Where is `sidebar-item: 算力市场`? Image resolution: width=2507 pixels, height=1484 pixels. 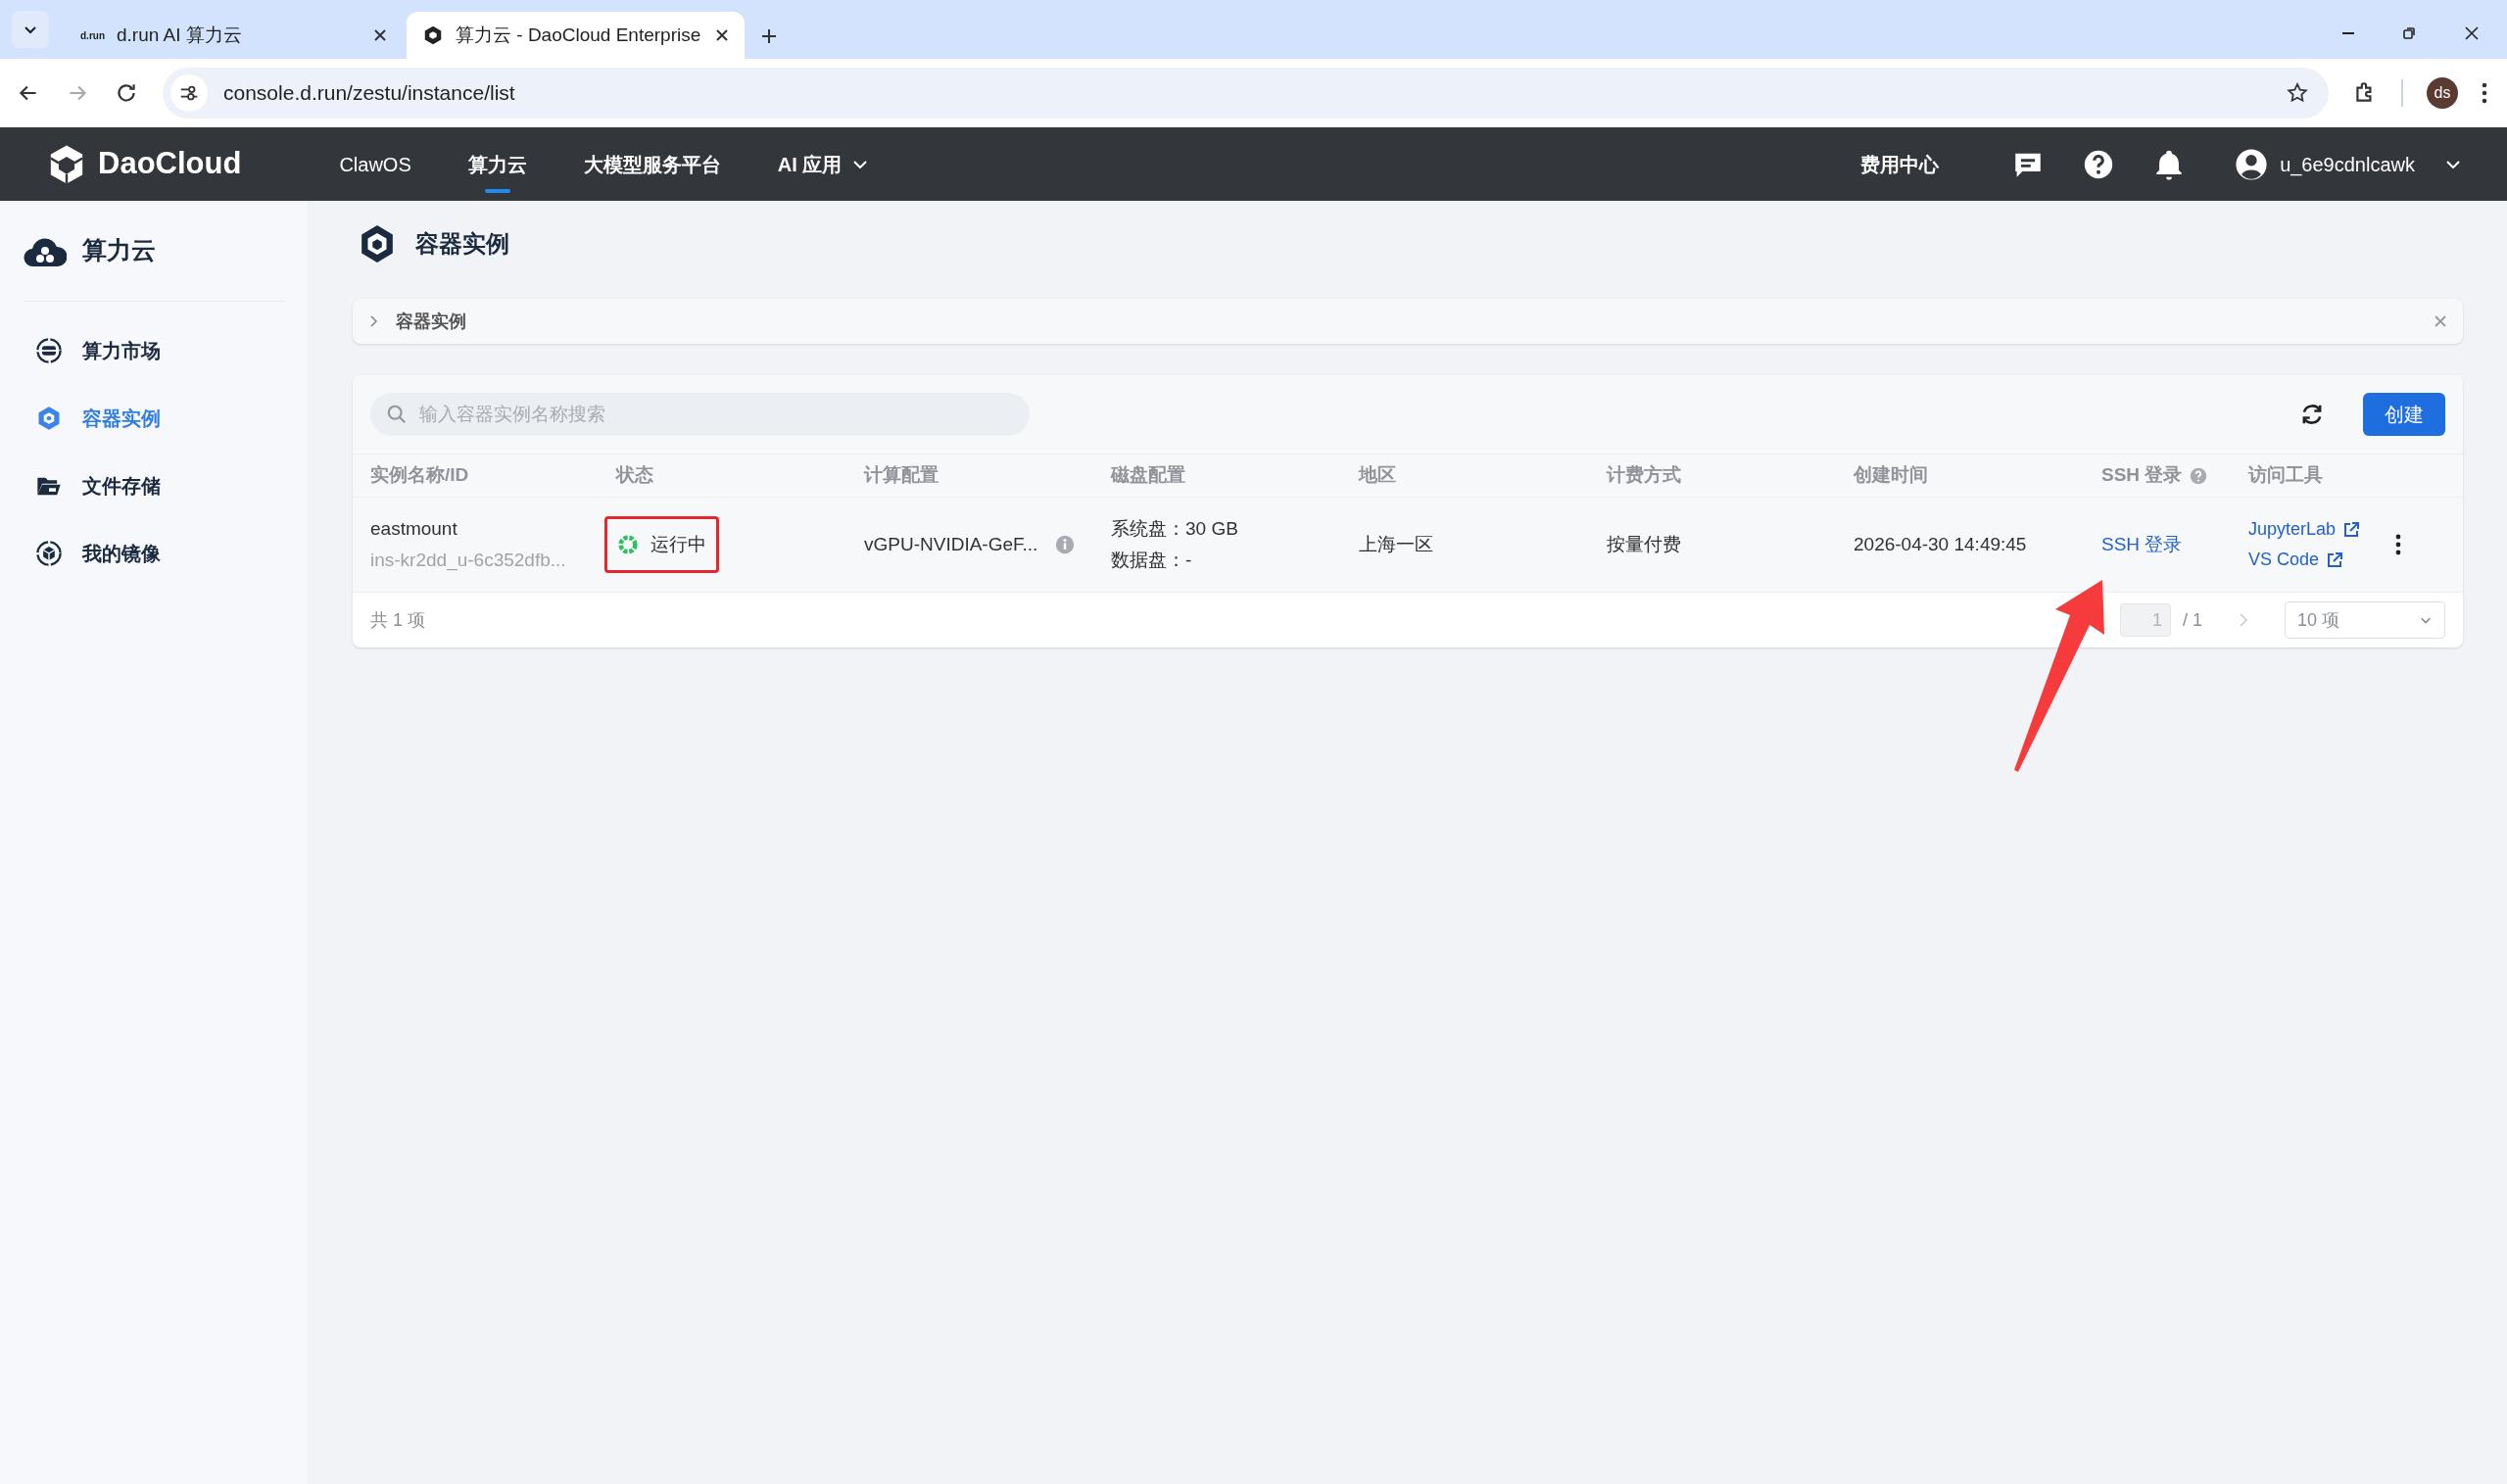
sidebar-item: 算力市场 is located at coordinates (154, 350).